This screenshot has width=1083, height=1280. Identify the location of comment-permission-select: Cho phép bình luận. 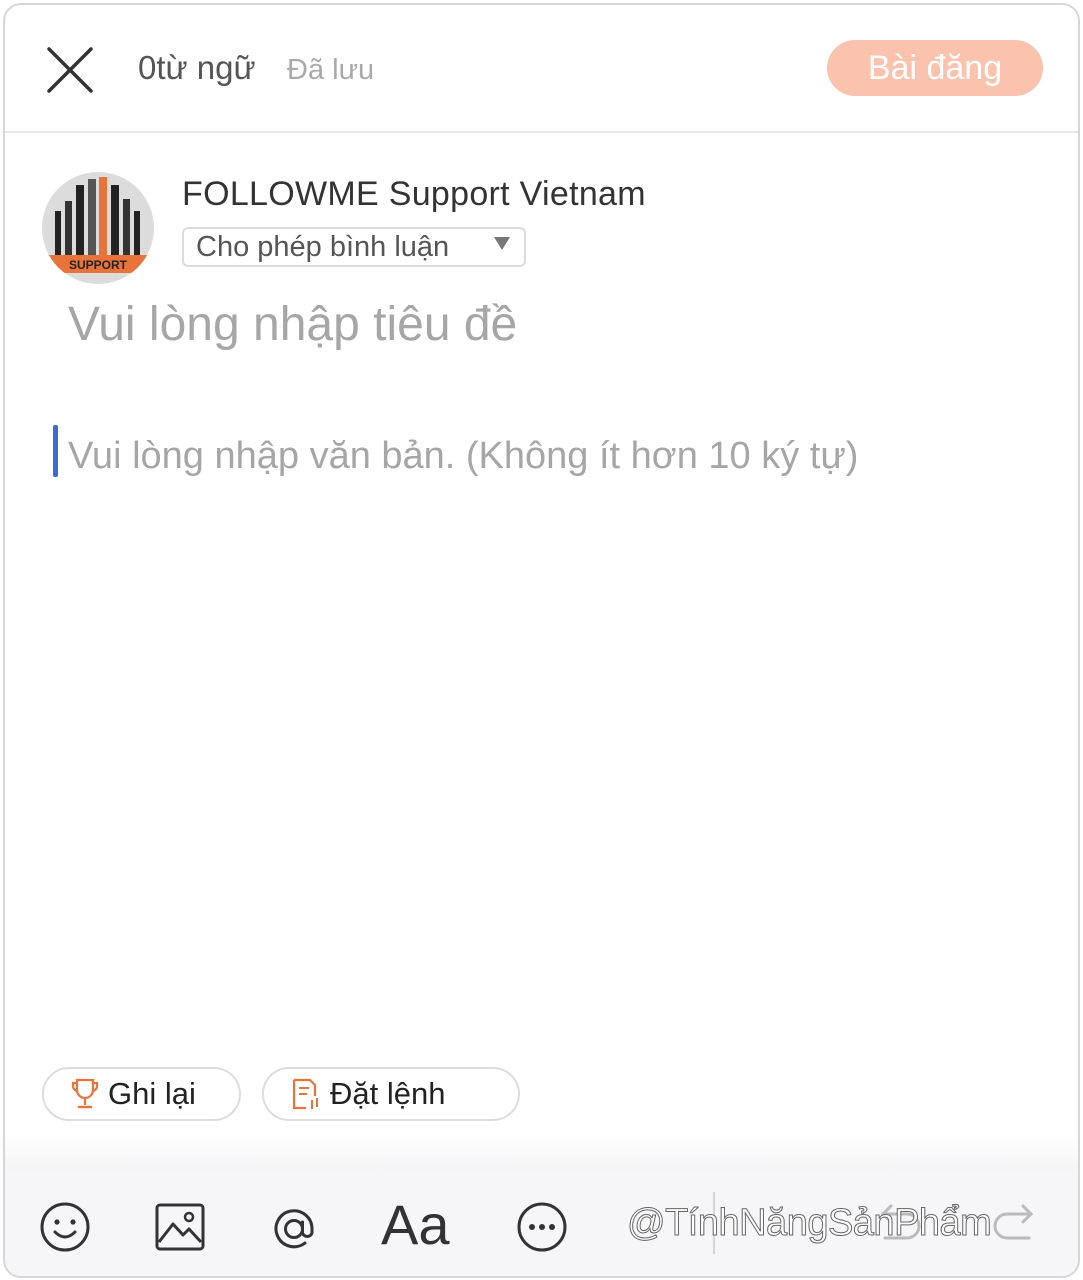
(354, 247).